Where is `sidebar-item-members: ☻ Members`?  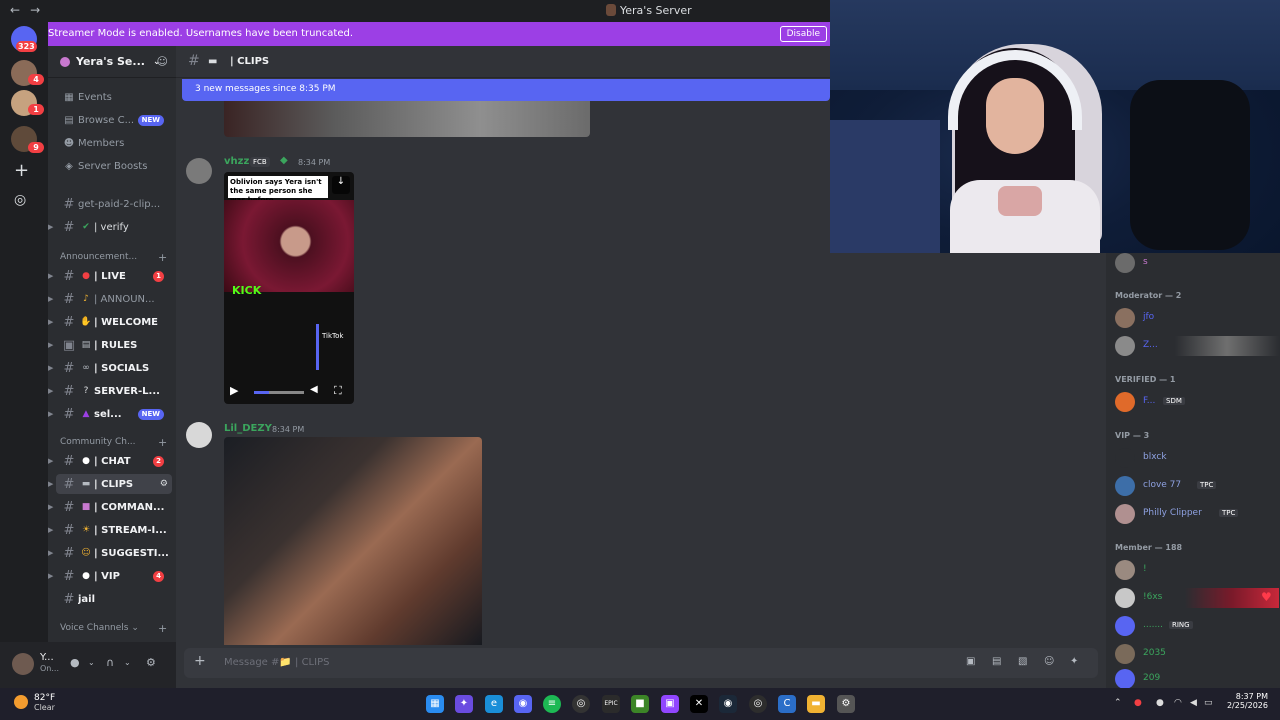 sidebar-item-members: ☻ Members is located at coordinates (112, 143).